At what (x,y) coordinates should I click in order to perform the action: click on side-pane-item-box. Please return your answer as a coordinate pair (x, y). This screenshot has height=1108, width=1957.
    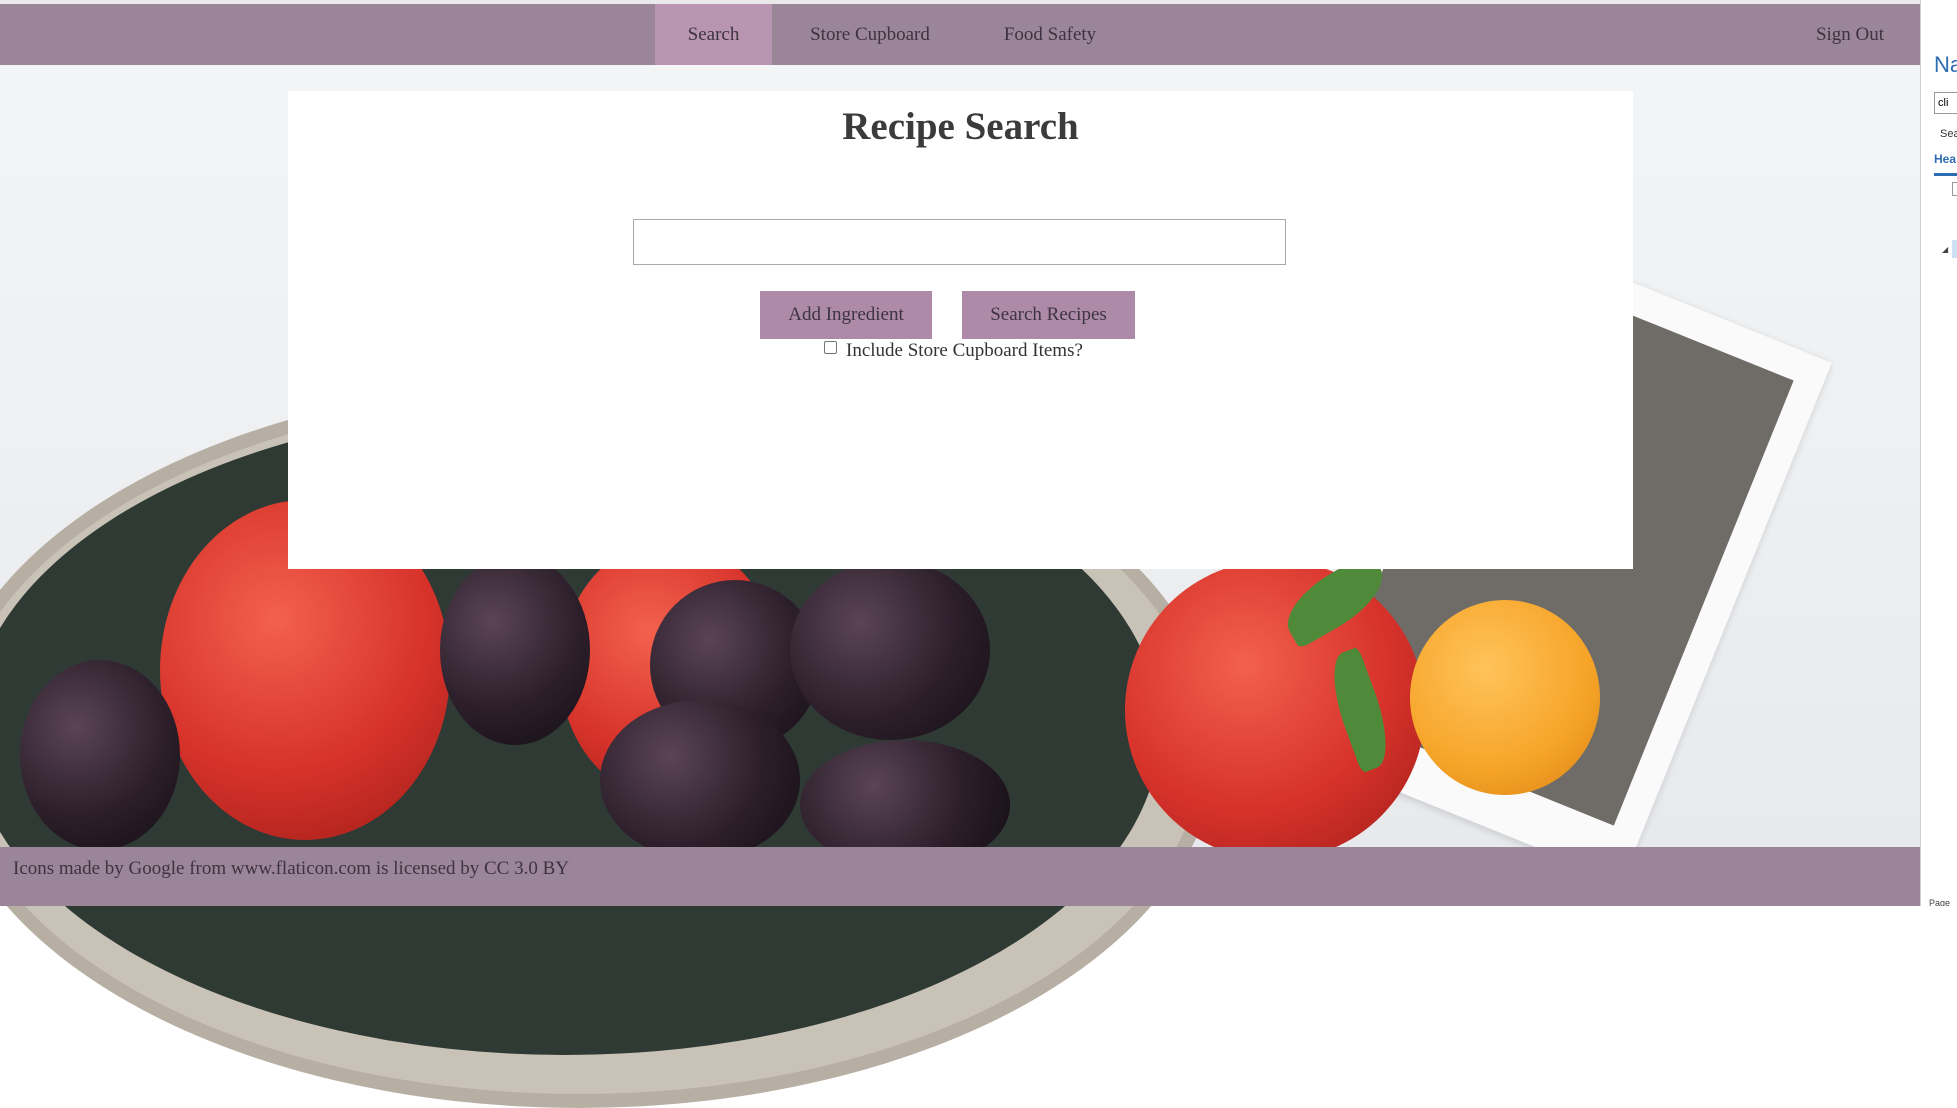
    Looking at the image, I should click on (1954, 189).